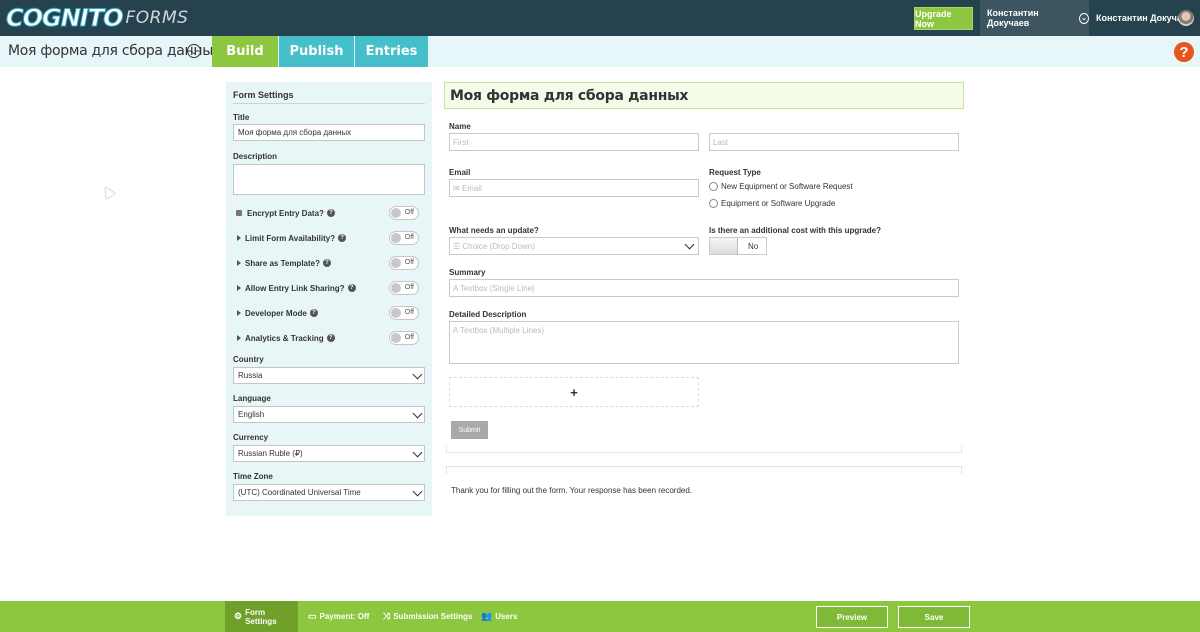  I want to click on tab-entries: Entries, so click(391, 51).